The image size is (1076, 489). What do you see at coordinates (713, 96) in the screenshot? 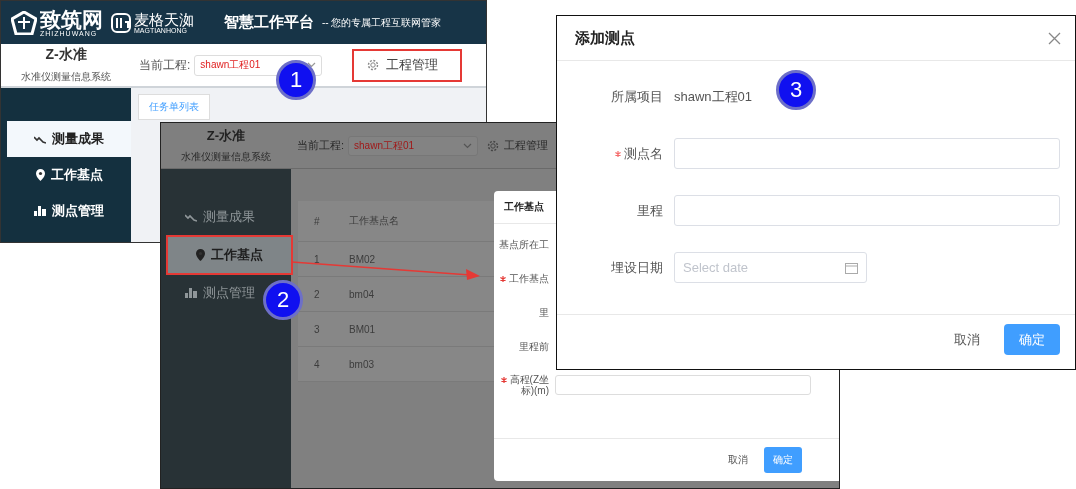
I see `field-value: shawn工程01` at bounding box center [713, 96].